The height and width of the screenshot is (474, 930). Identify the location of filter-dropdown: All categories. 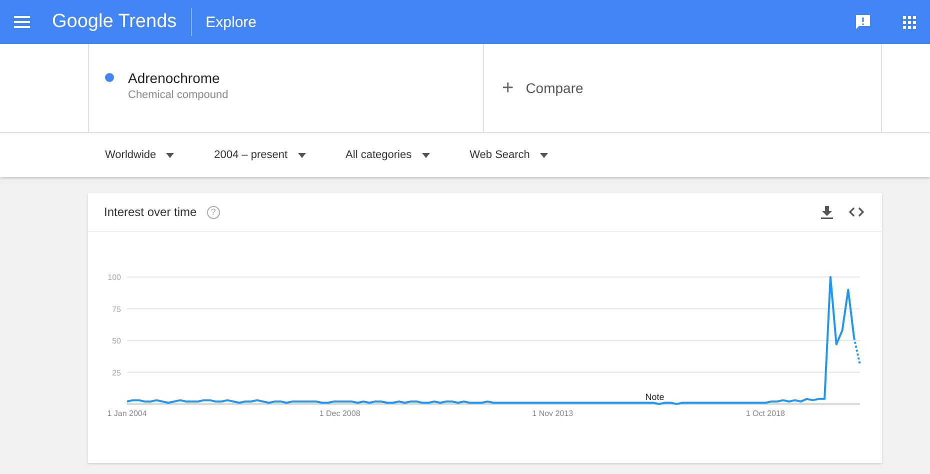
(388, 155).